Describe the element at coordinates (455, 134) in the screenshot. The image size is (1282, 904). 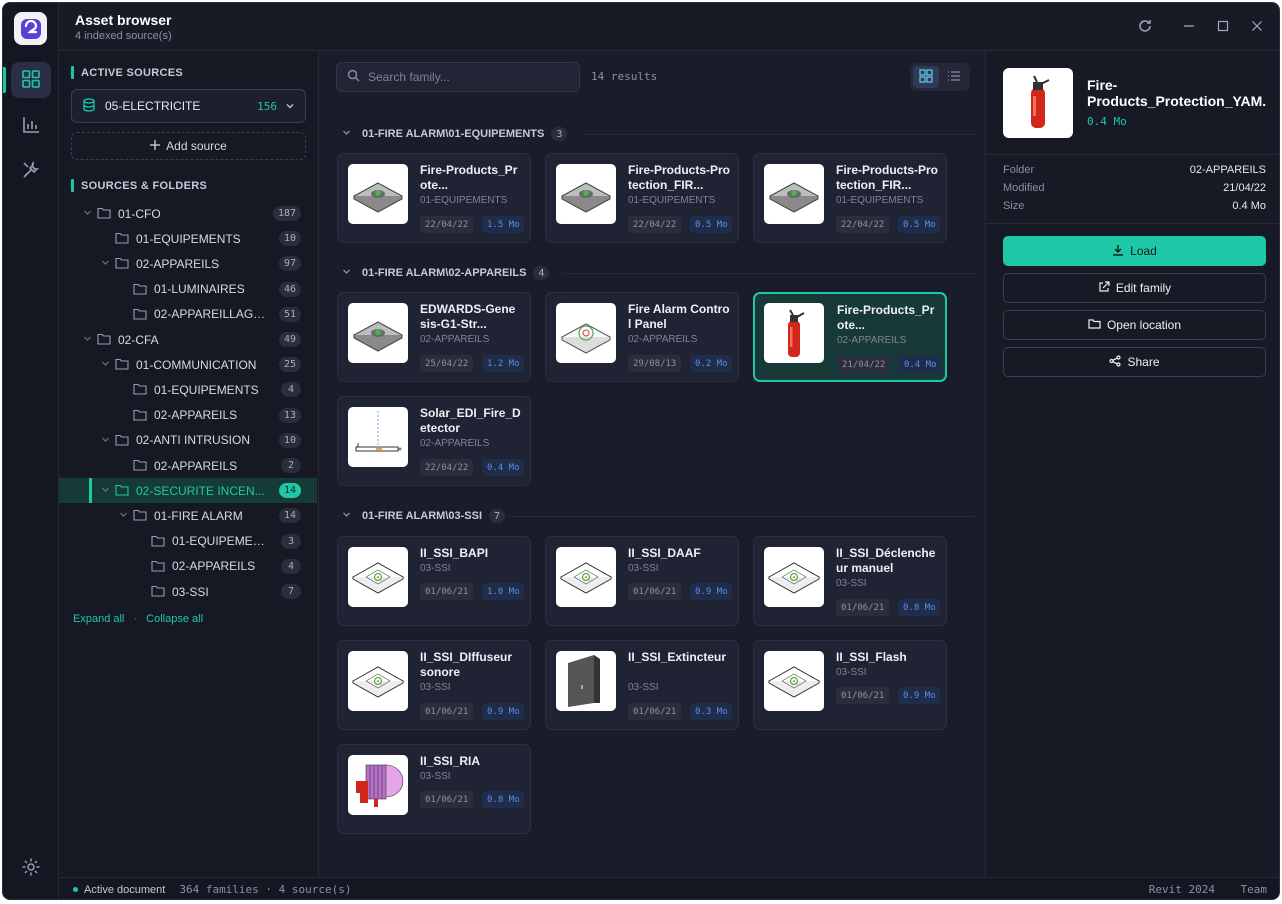
I see `group-header: 01-FIRE ALARM\01-EQUIPEMENTS 3` at that location.